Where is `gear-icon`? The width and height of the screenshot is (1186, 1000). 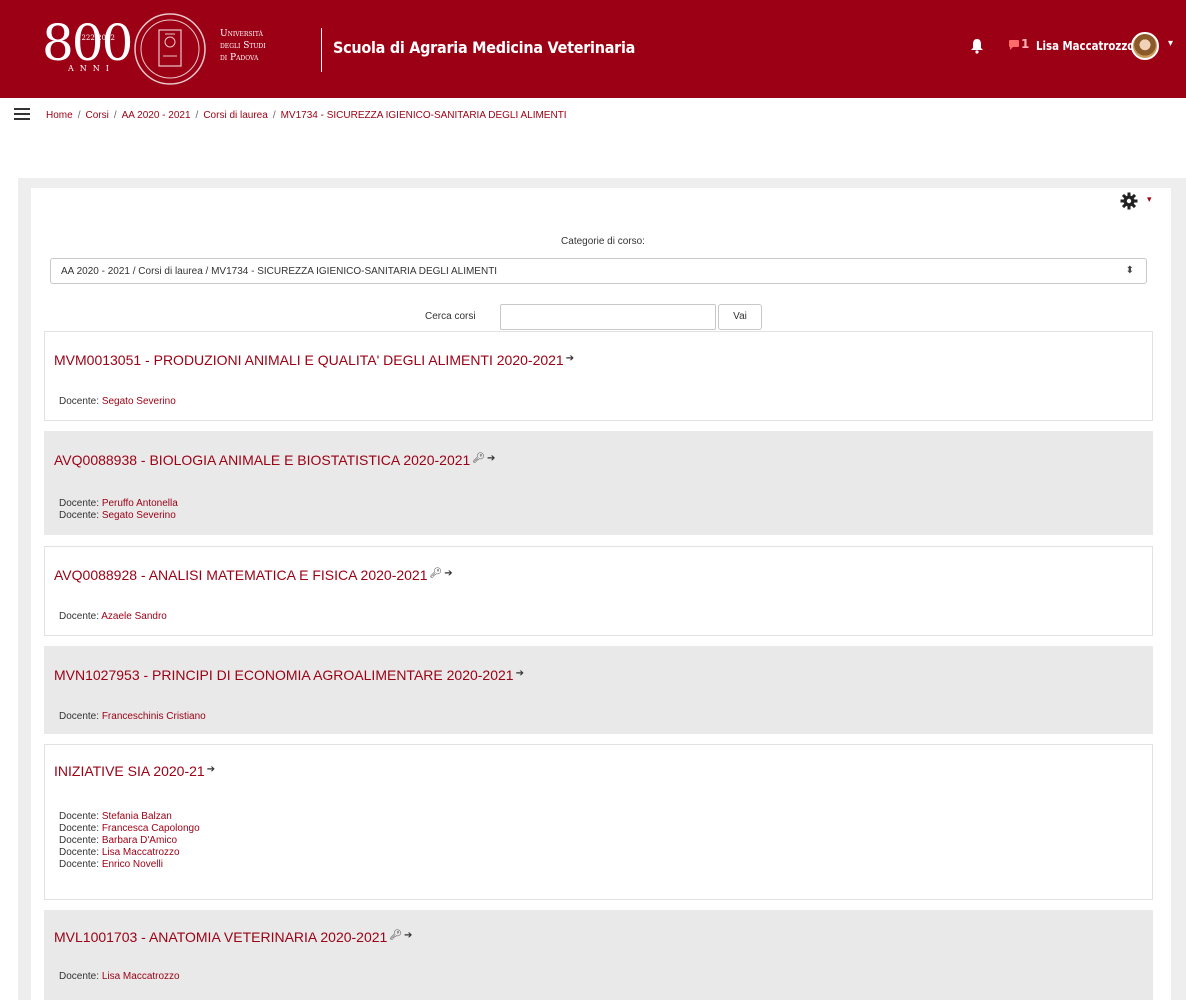
gear-icon is located at coordinates (1129, 201).